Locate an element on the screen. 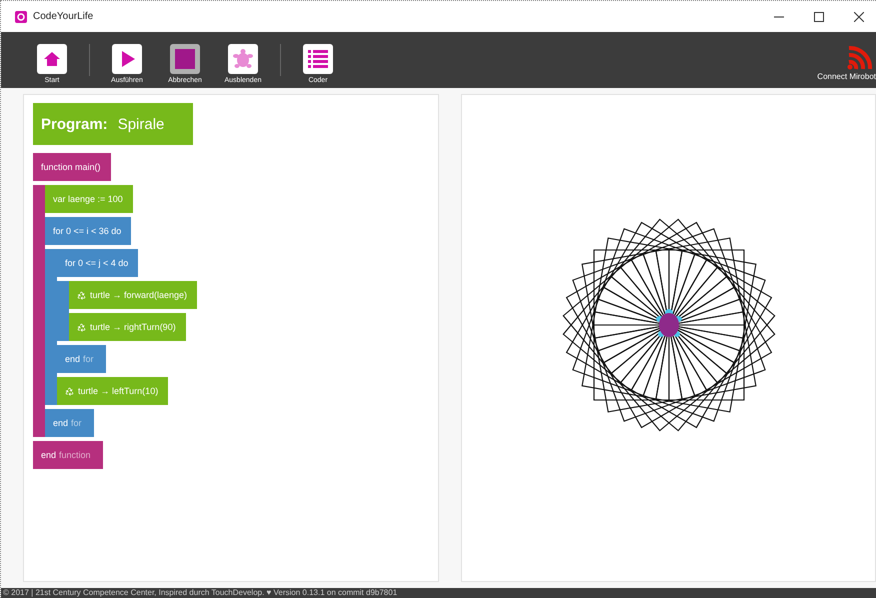 This screenshot has height=598, width=876. stop-icon is located at coordinates (185, 59).